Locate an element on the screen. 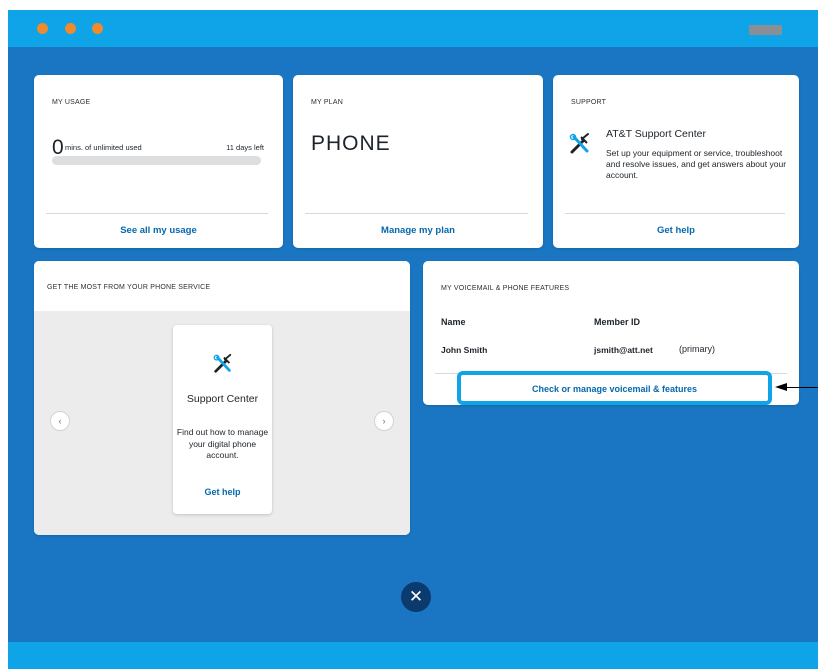 The height and width of the screenshot is (669, 818). carousel-next-button: › is located at coordinates (384, 421).